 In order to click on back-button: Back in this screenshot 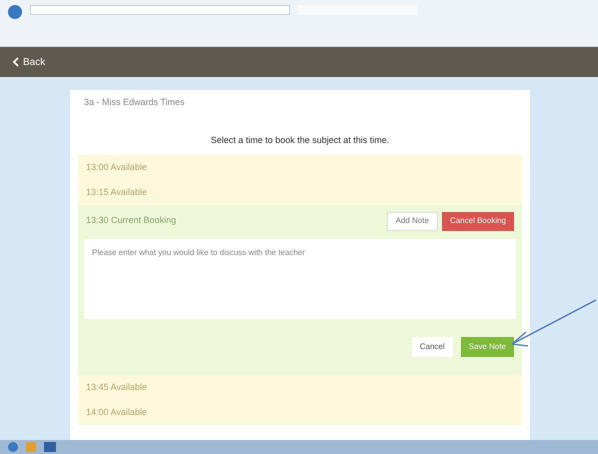, I will do `click(29, 62)`.